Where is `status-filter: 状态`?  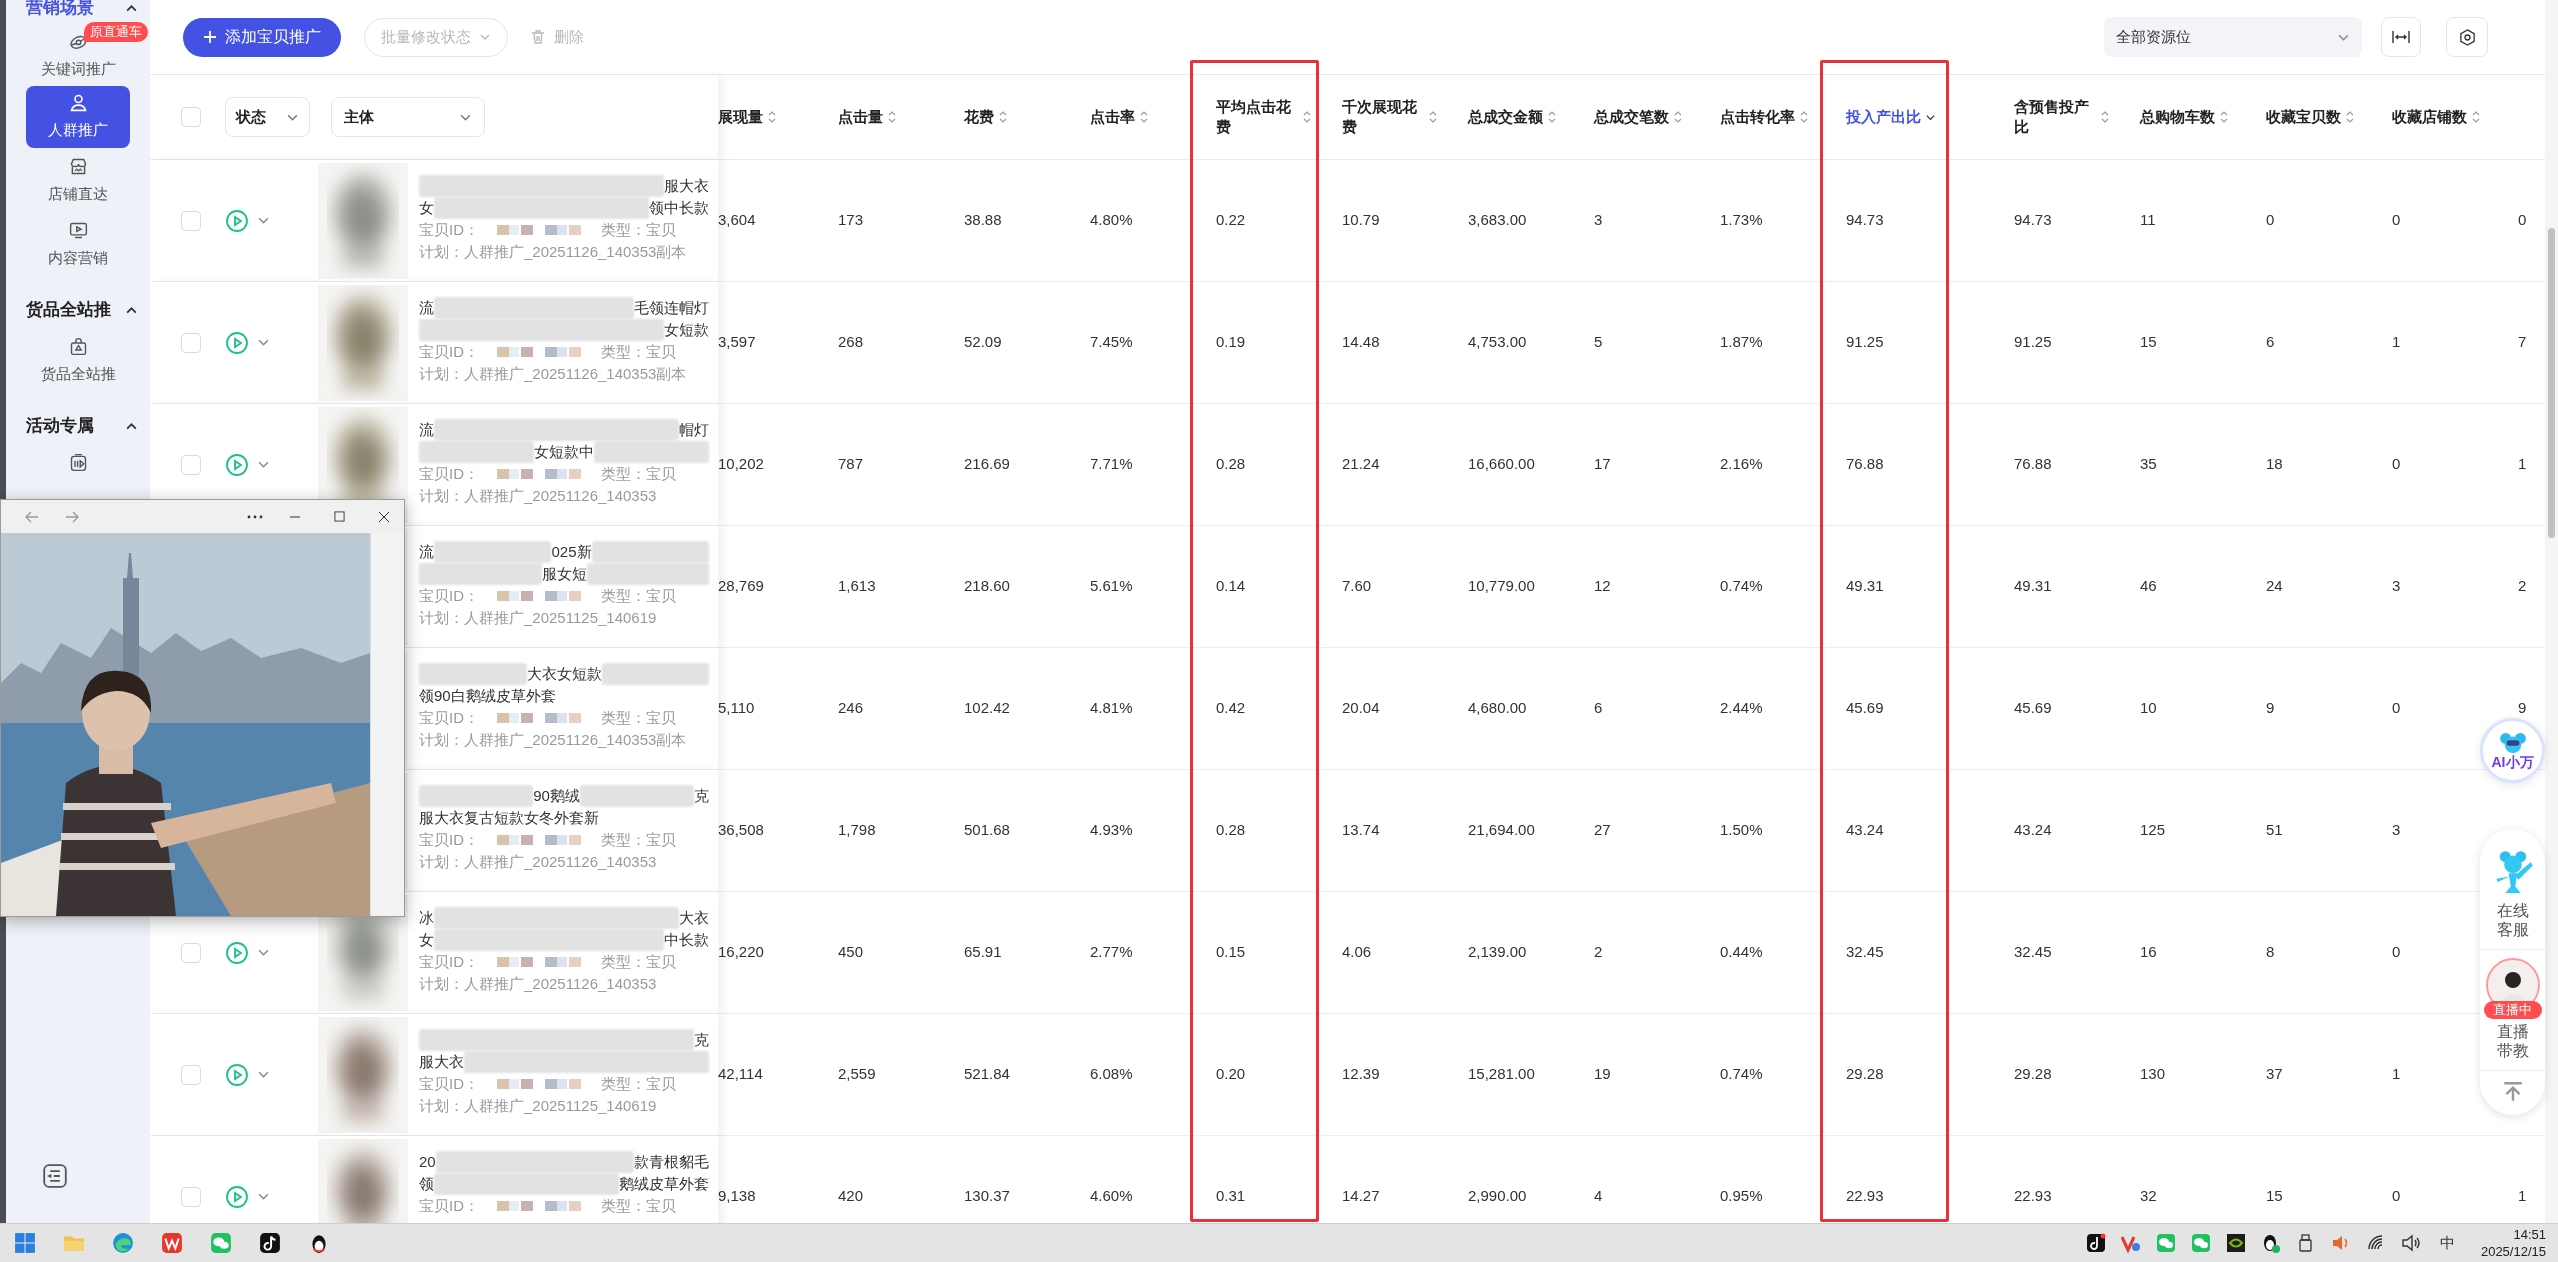
status-filter: 状态 is located at coordinates (267, 117).